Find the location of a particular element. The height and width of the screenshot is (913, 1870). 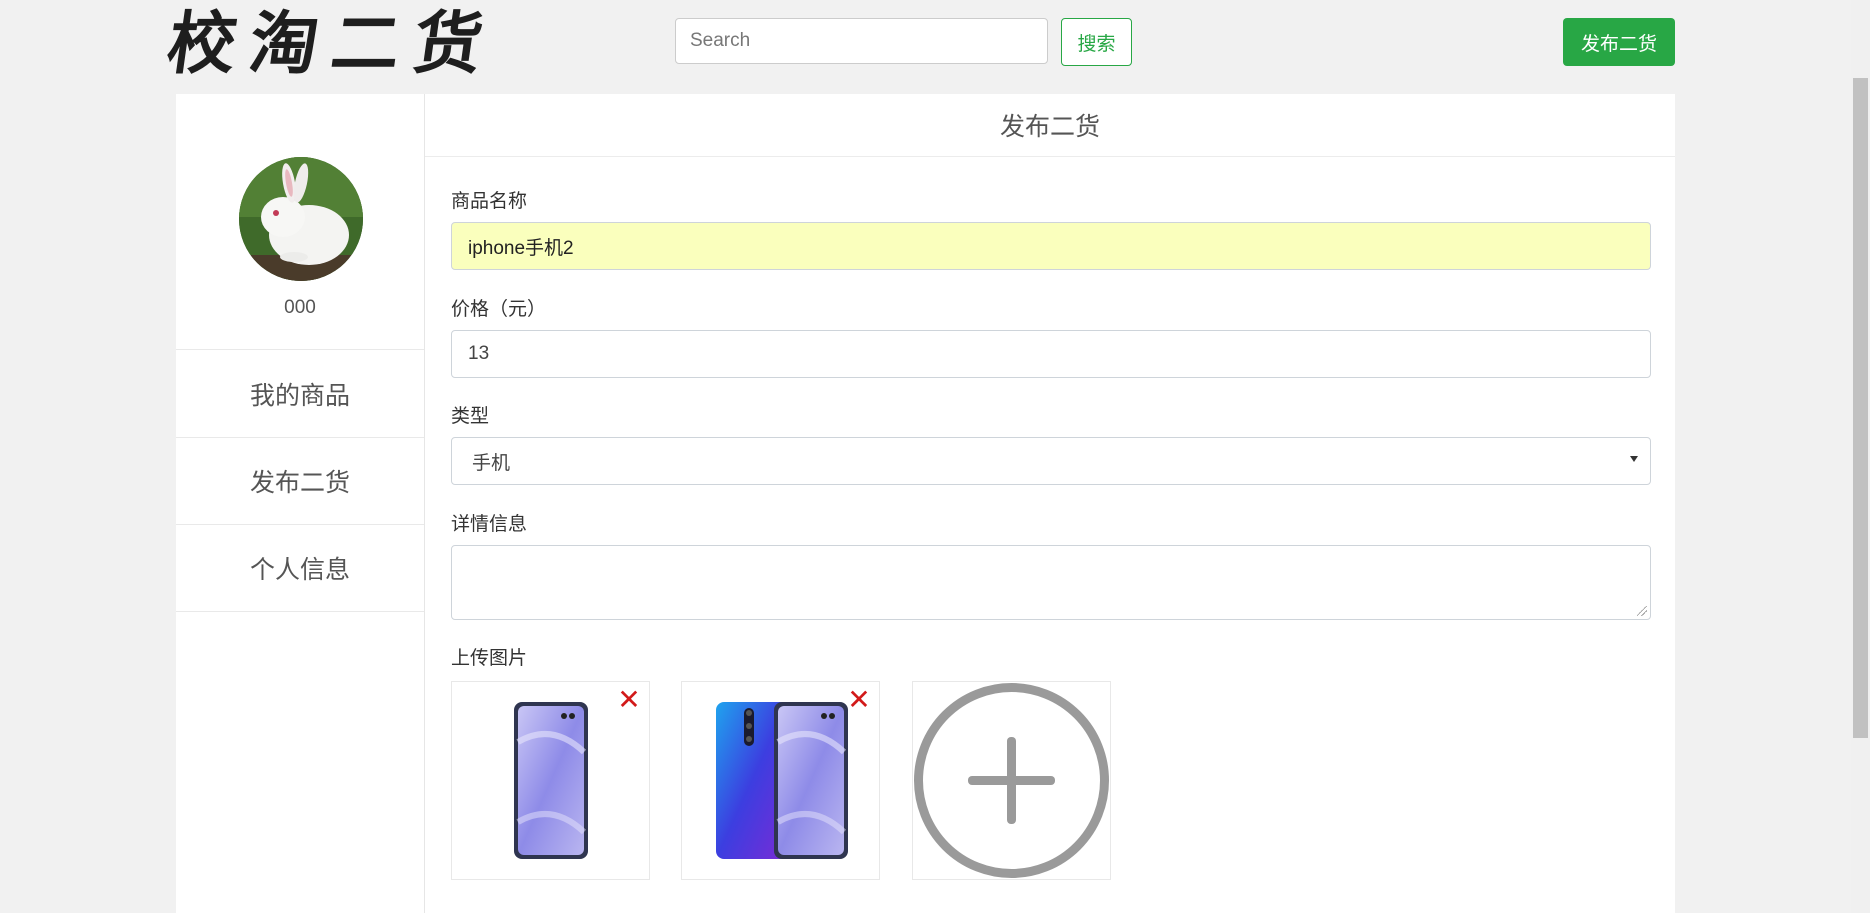

sidebar: 000 我的商品 发布二货 个人信息 is located at coordinates (300, 503).